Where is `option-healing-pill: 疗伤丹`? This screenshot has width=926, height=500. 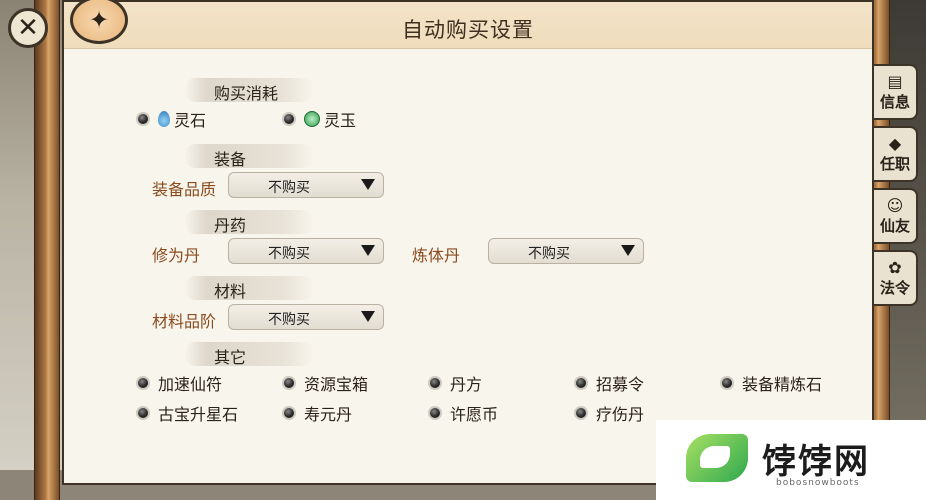 option-healing-pill: 疗伤丹 is located at coordinates (609, 413).